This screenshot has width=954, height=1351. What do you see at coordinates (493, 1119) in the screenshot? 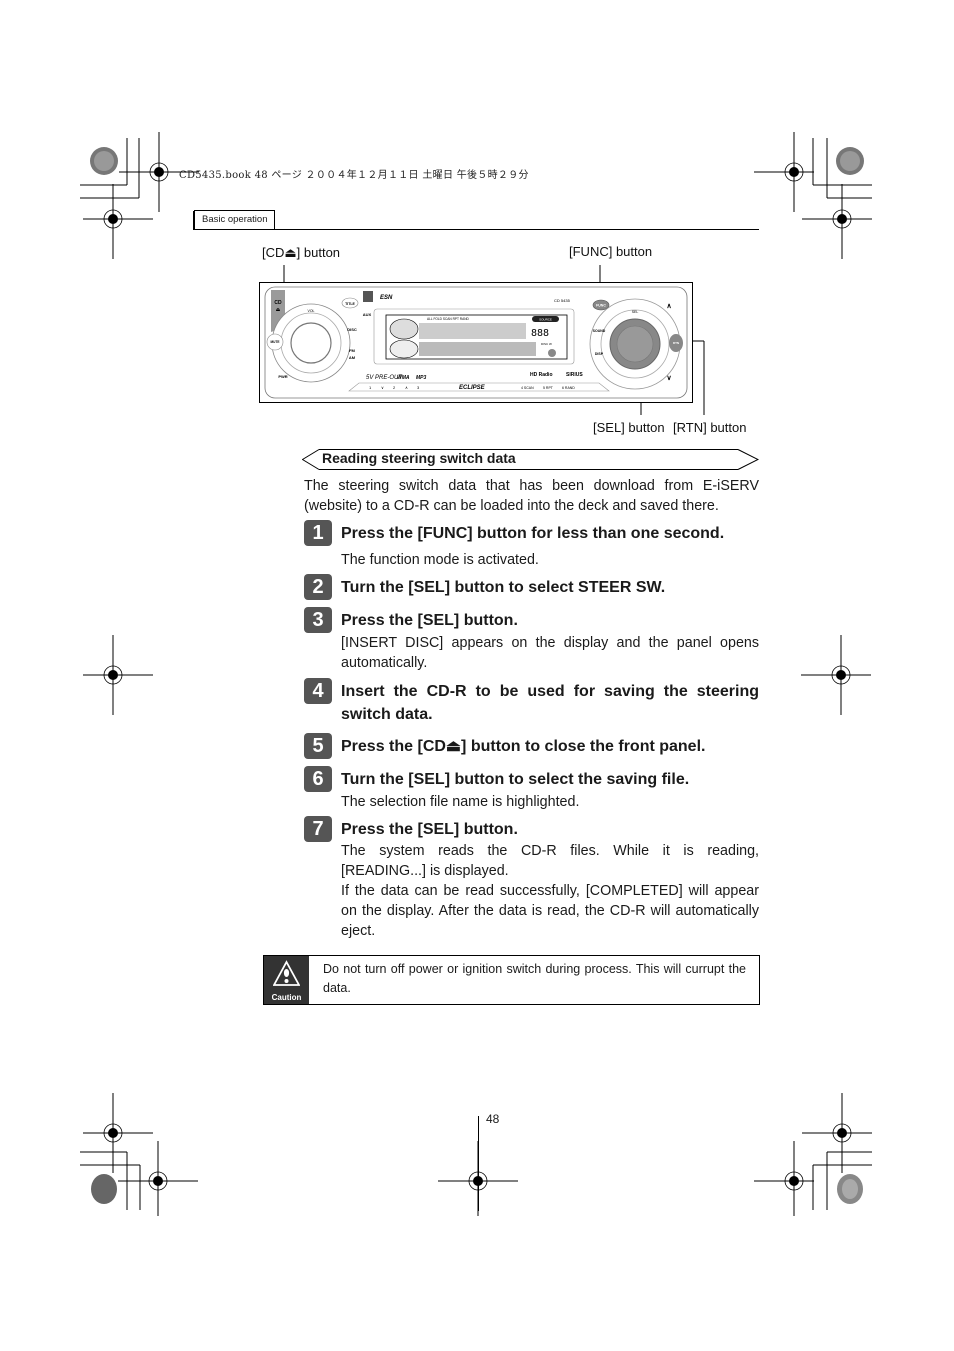
I see `page-number: 48` at bounding box center [493, 1119].